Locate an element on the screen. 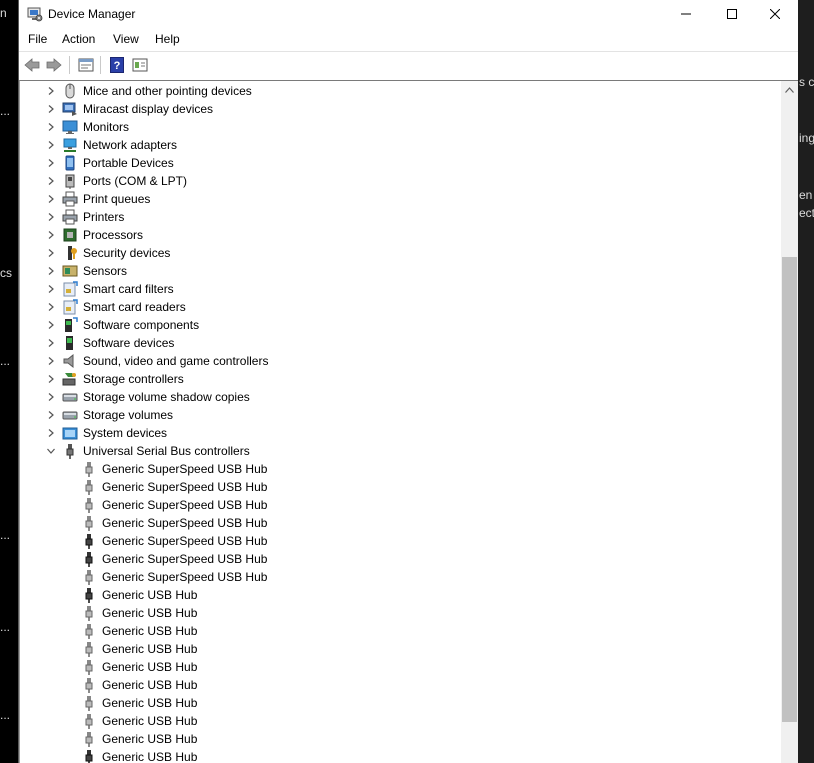  tree-category-row: Sensors is located at coordinates (399, 271).